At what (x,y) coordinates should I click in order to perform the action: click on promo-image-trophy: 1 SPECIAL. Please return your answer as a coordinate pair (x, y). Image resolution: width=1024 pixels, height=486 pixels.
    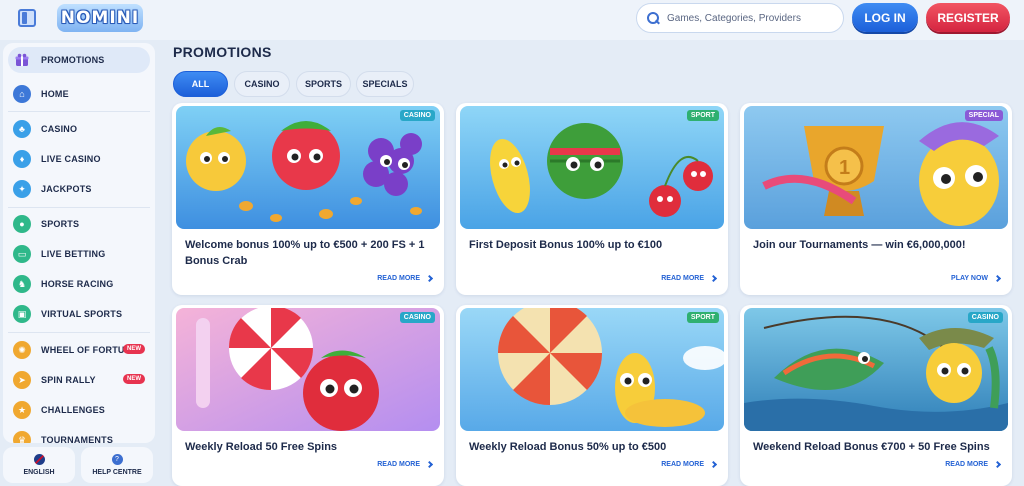
    Looking at the image, I should click on (876, 167).